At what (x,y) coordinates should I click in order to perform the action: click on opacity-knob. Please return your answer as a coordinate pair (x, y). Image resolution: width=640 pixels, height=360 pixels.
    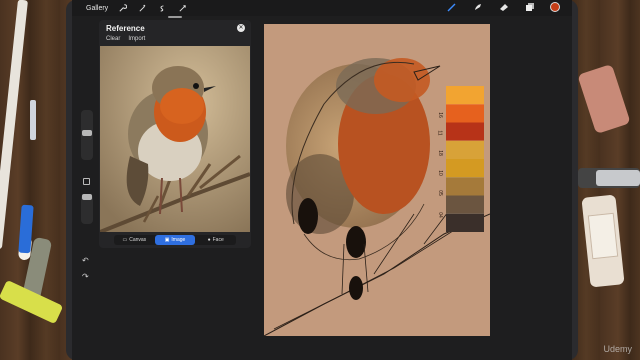
    Looking at the image, I should click on (87, 197).